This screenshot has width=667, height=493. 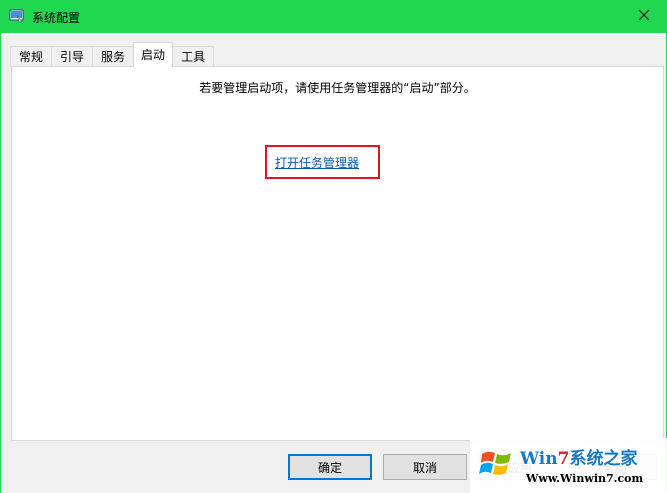 I want to click on tab-services: 服务, so click(x=113, y=56).